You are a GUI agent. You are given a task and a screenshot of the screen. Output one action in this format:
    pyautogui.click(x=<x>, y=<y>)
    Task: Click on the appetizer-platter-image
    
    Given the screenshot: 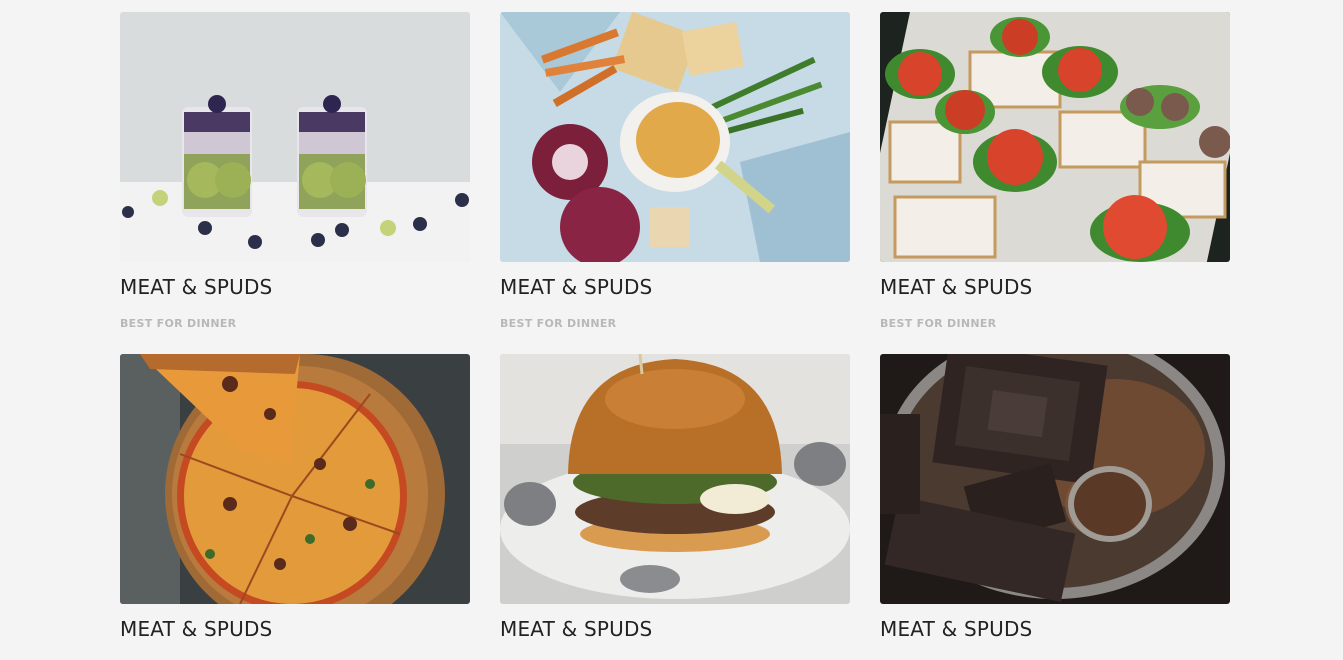 What is the action you would take?
    pyautogui.click(x=675, y=137)
    